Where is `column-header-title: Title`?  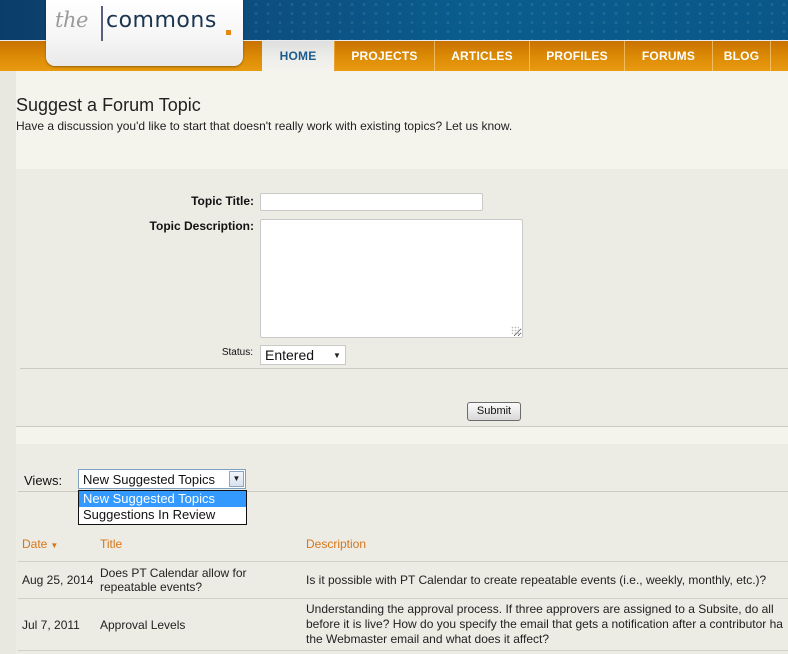 column-header-title: Title is located at coordinates (111, 544).